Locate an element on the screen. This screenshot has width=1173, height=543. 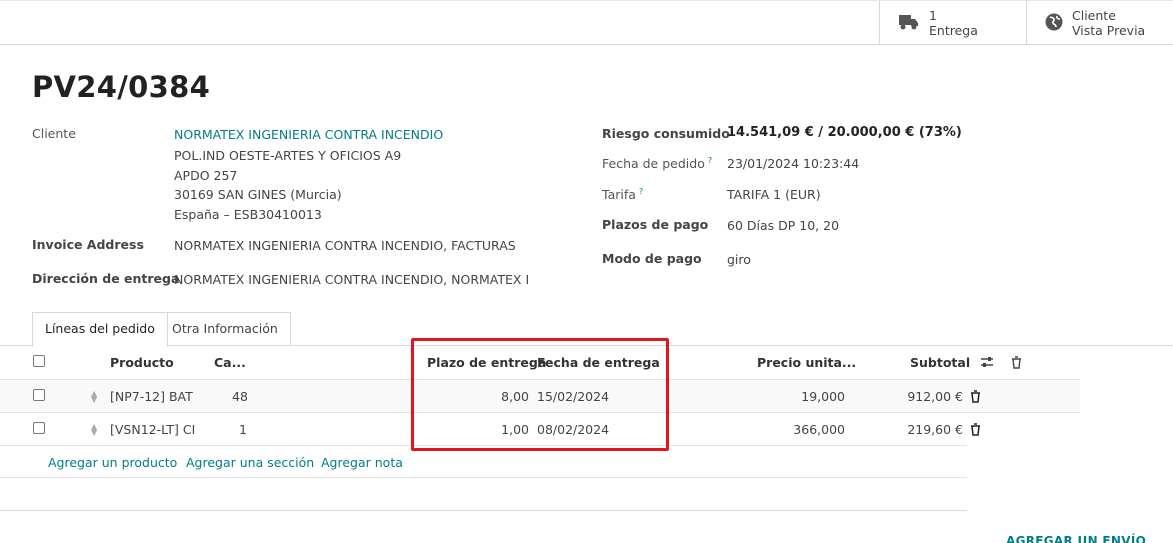
payment-terms-label: Plazos de pago is located at coordinates (655, 224).